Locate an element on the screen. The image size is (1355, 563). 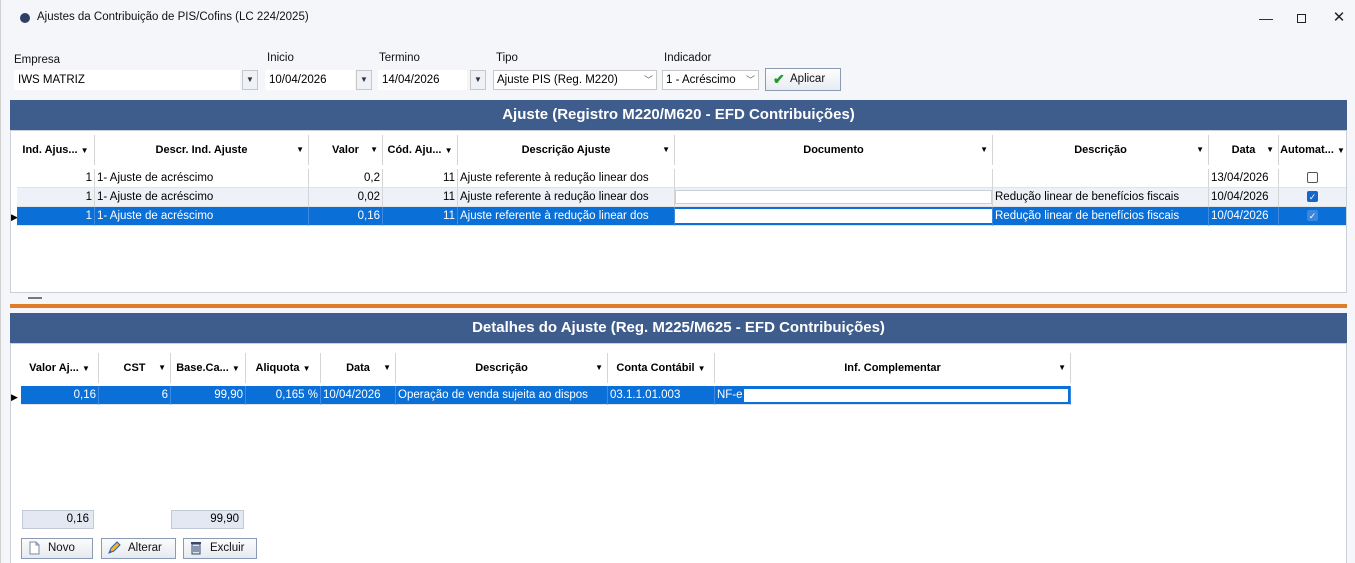
automatico-checkbox is located at coordinates (1312, 177).